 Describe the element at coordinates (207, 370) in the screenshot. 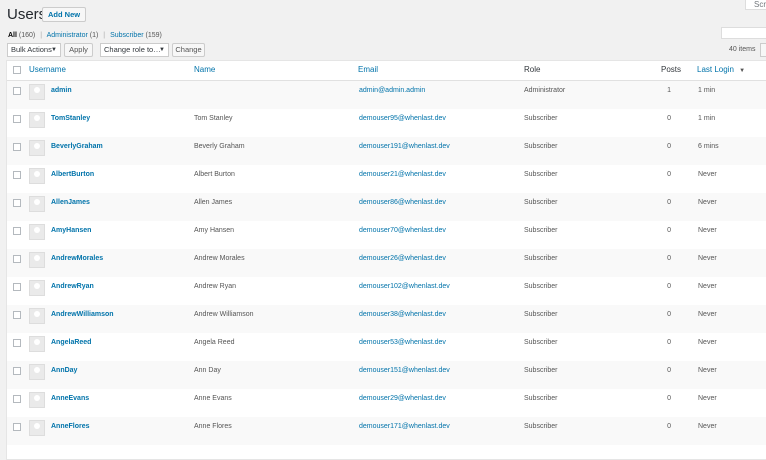

I see `name-cell: Ann Day` at that location.